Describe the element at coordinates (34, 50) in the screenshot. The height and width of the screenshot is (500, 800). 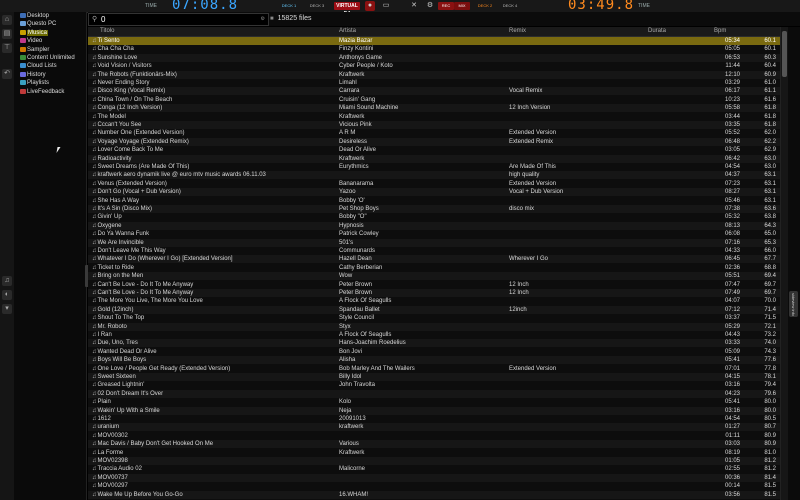
I see `tree-item: Sampler` at that location.